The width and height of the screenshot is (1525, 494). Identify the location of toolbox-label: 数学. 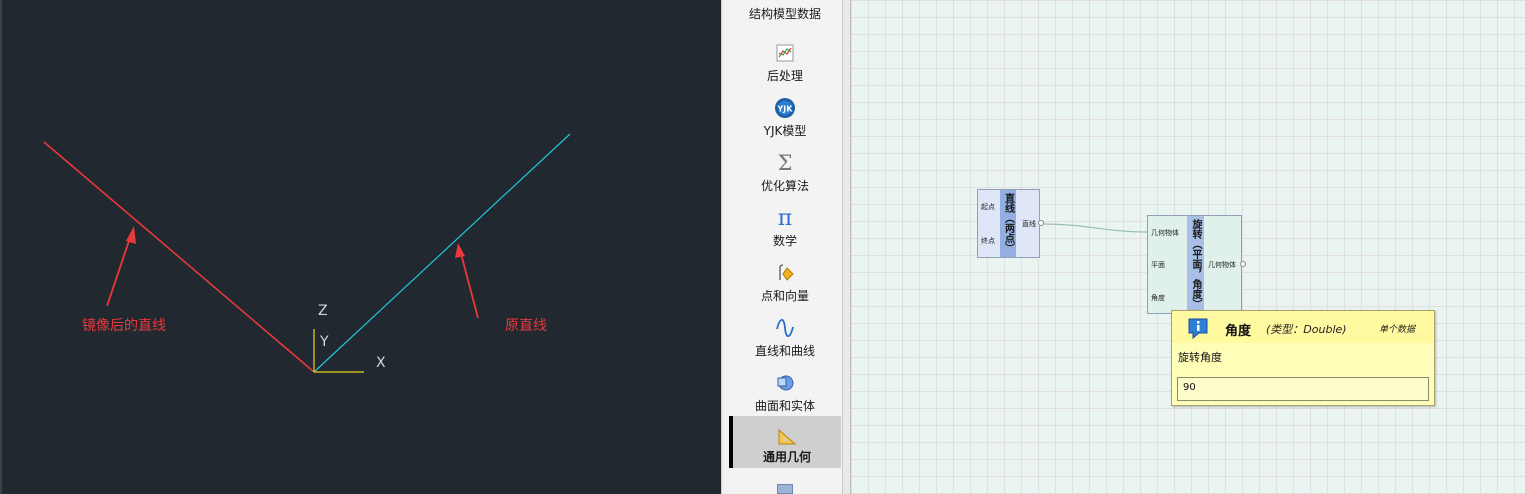
(784, 241).